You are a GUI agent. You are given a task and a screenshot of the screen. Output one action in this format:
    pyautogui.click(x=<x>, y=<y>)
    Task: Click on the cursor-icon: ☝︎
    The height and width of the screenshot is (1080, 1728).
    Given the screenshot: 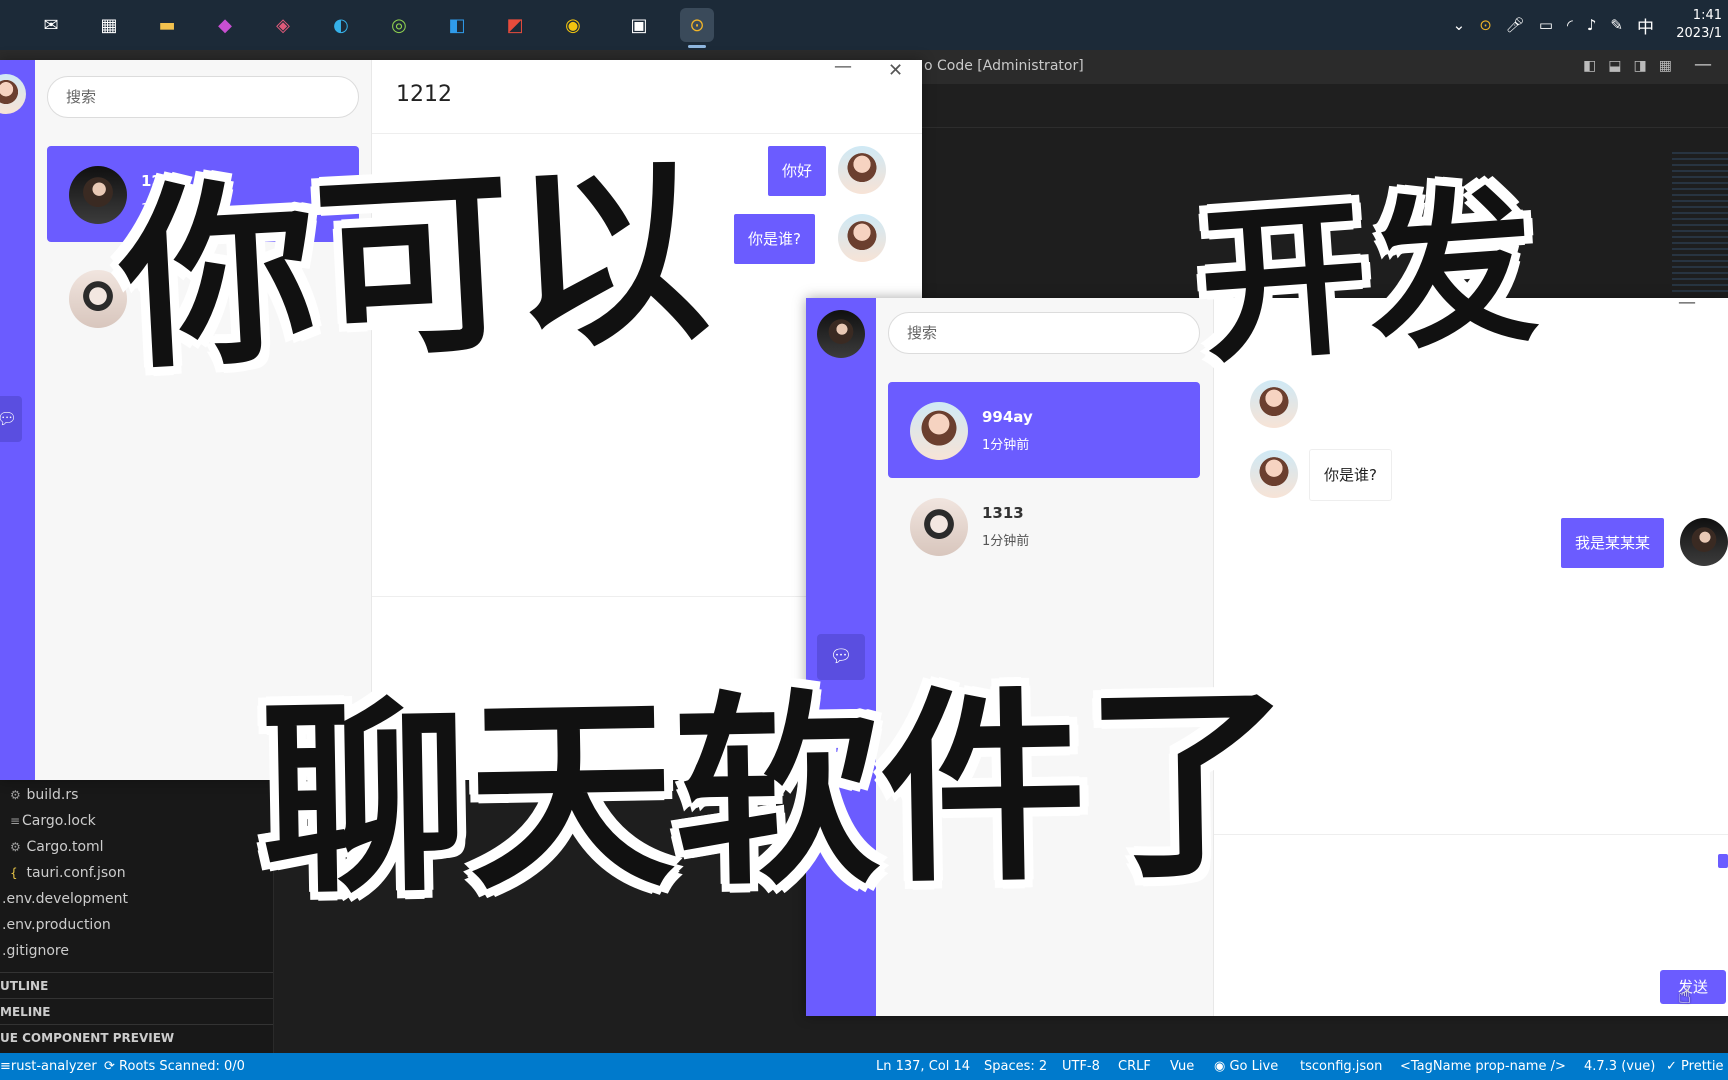 What is the action you would take?
    pyautogui.click(x=1685, y=996)
    